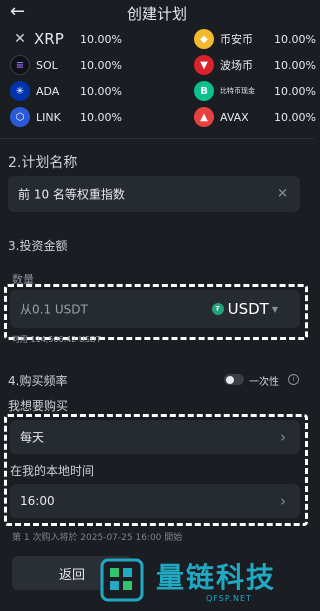 The width and height of the screenshot is (320, 611). I want to click on one-time-label: 一次性, so click(264, 382).